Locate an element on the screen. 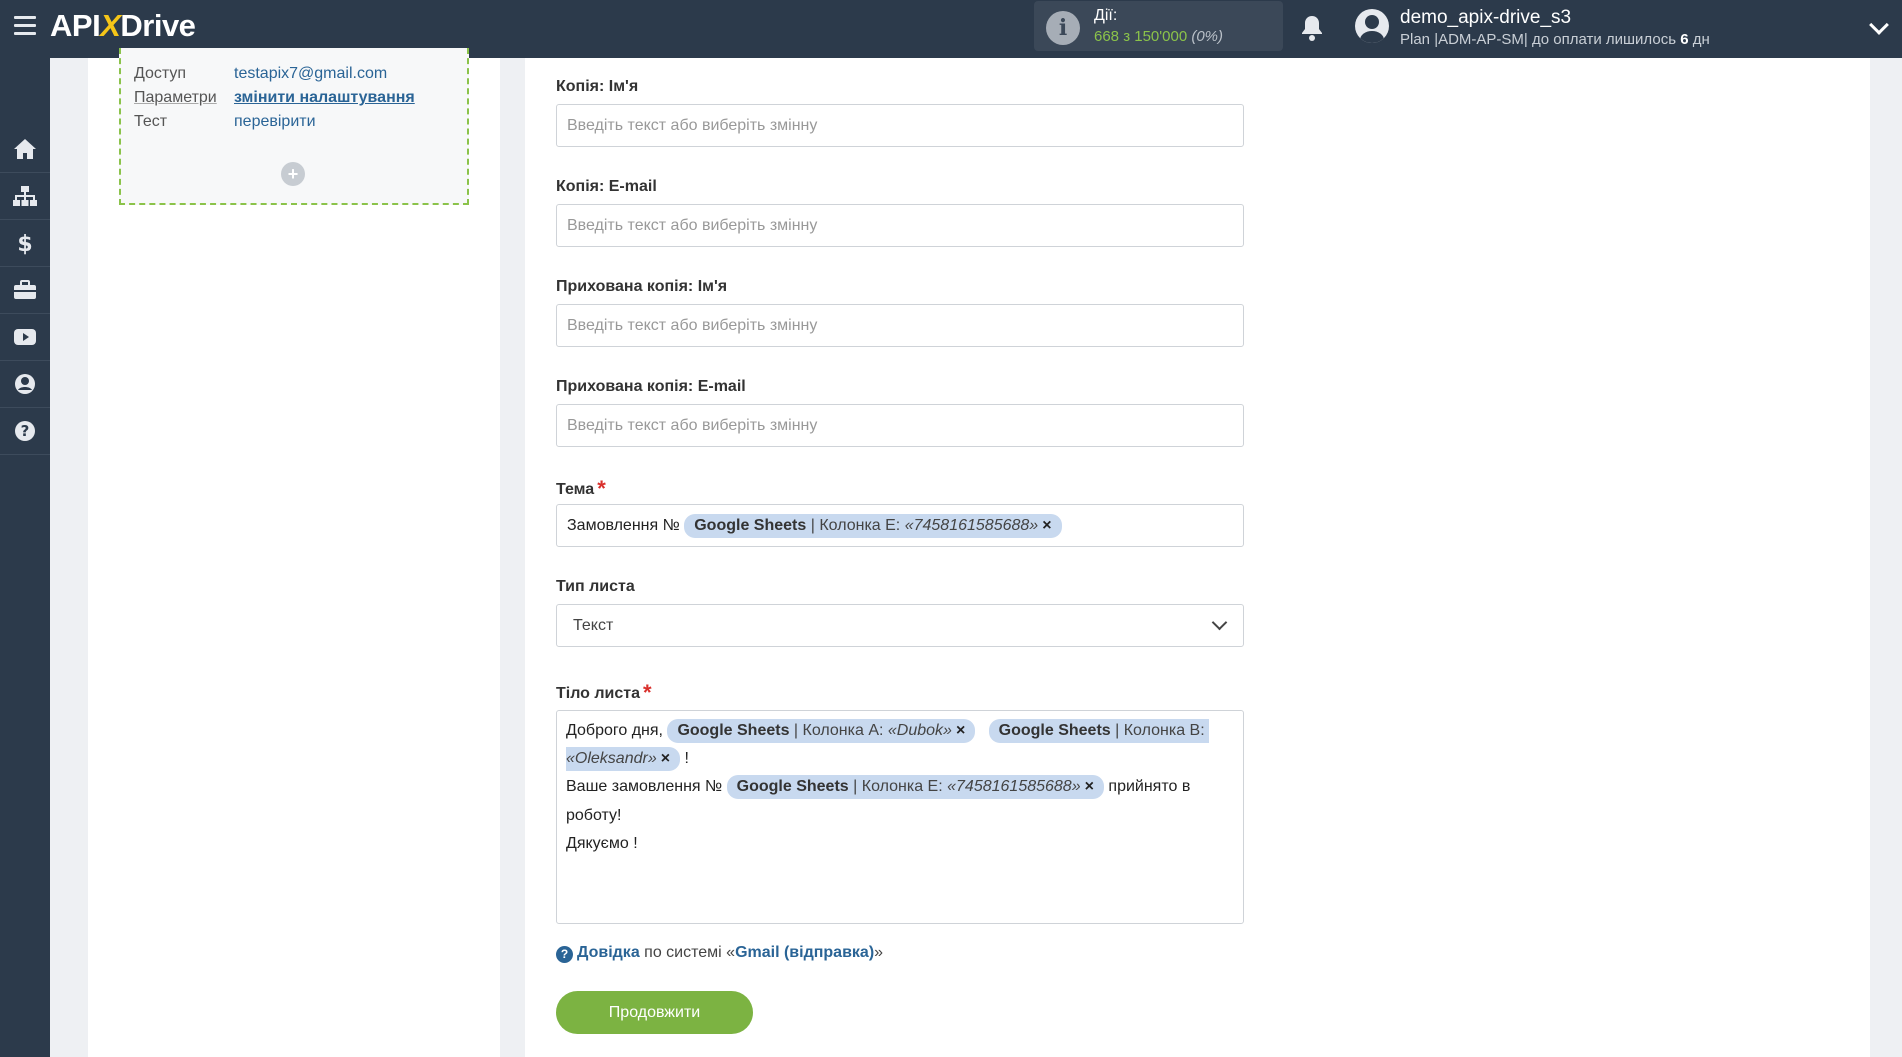 Image resolution: width=1902 pixels, height=1057 pixels. body-text: ! is located at coordinates (686, 759).